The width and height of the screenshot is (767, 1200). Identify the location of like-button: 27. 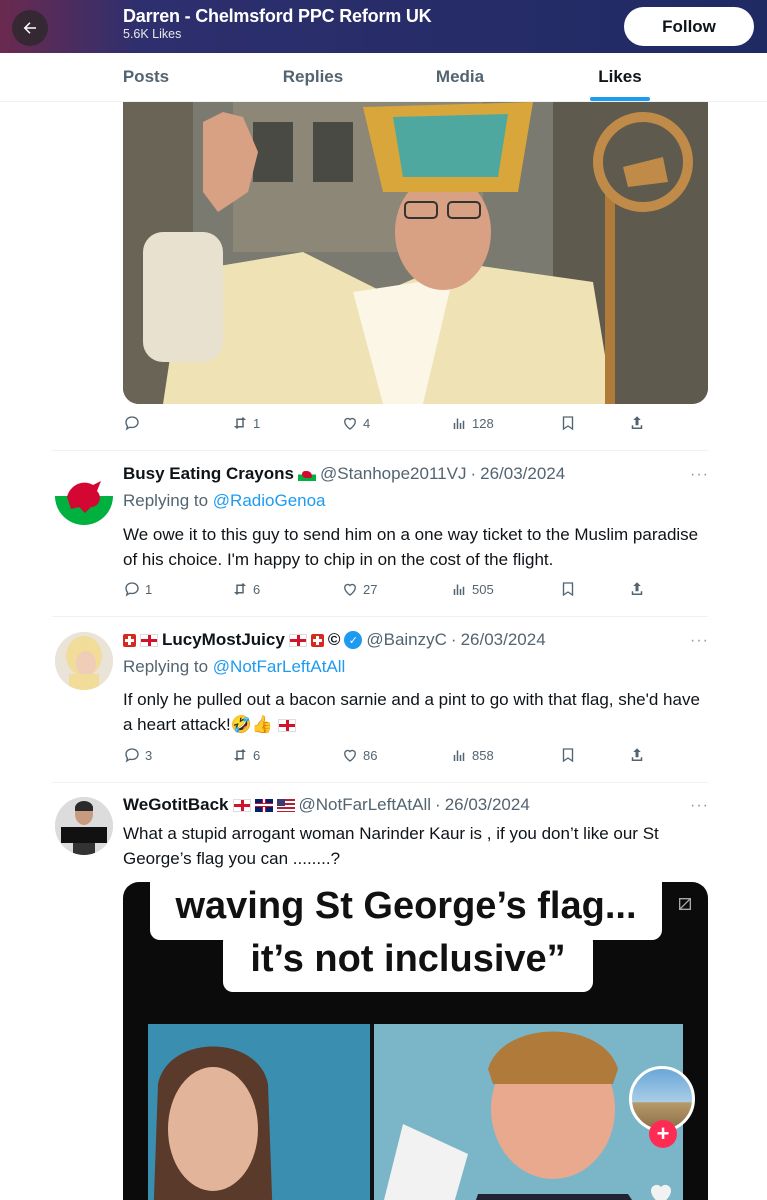
(359, 589).